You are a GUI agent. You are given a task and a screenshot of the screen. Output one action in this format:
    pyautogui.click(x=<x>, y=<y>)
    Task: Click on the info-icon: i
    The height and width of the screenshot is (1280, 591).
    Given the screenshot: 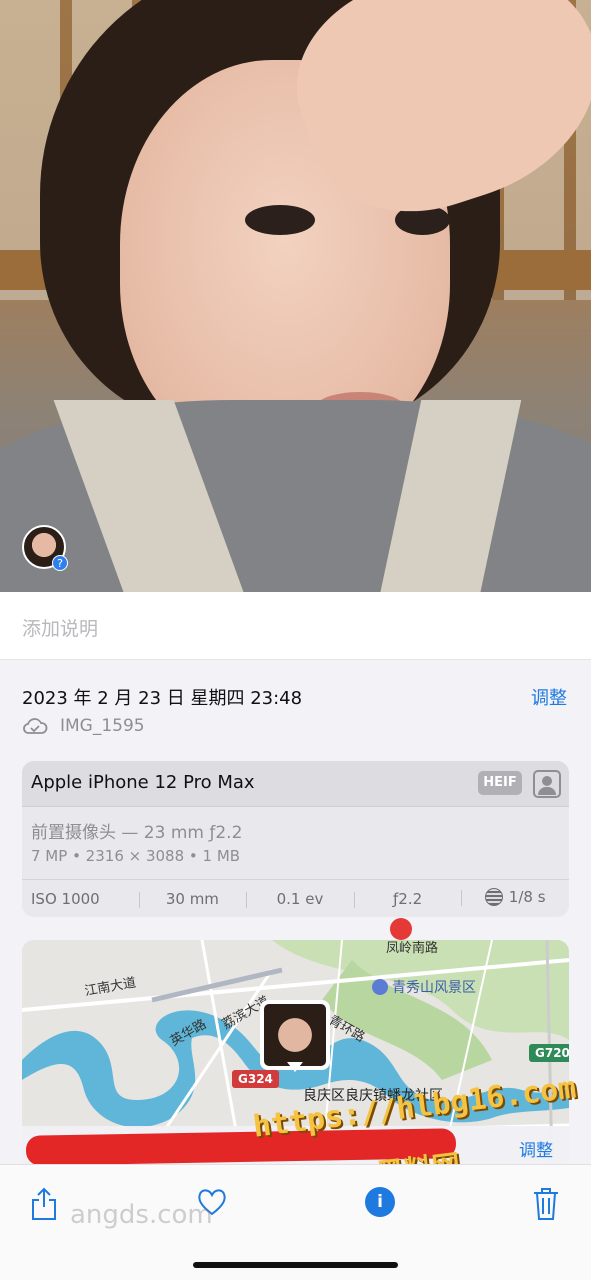 What is the action you would take?
    pyautogui.click(x=380, y=1202)
    